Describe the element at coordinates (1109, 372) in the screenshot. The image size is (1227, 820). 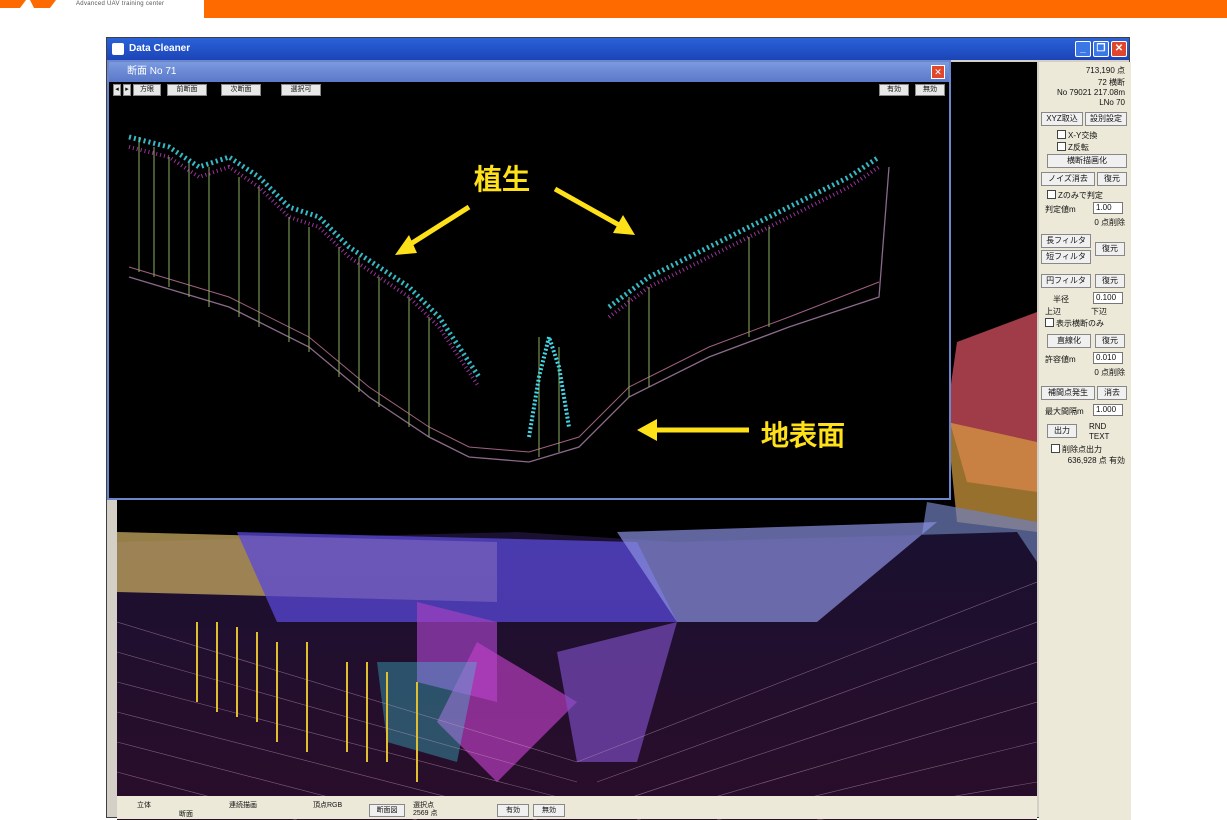
I see `deleted-count-2: 0 点削除` at that location.